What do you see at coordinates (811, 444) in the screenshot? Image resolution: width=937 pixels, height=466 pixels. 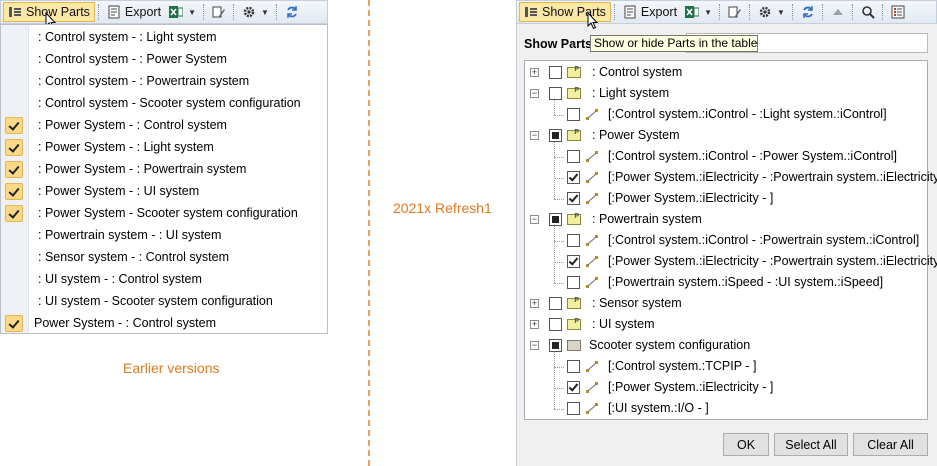 I see `select-all-button: Select All` at bounding box center [811, 444].